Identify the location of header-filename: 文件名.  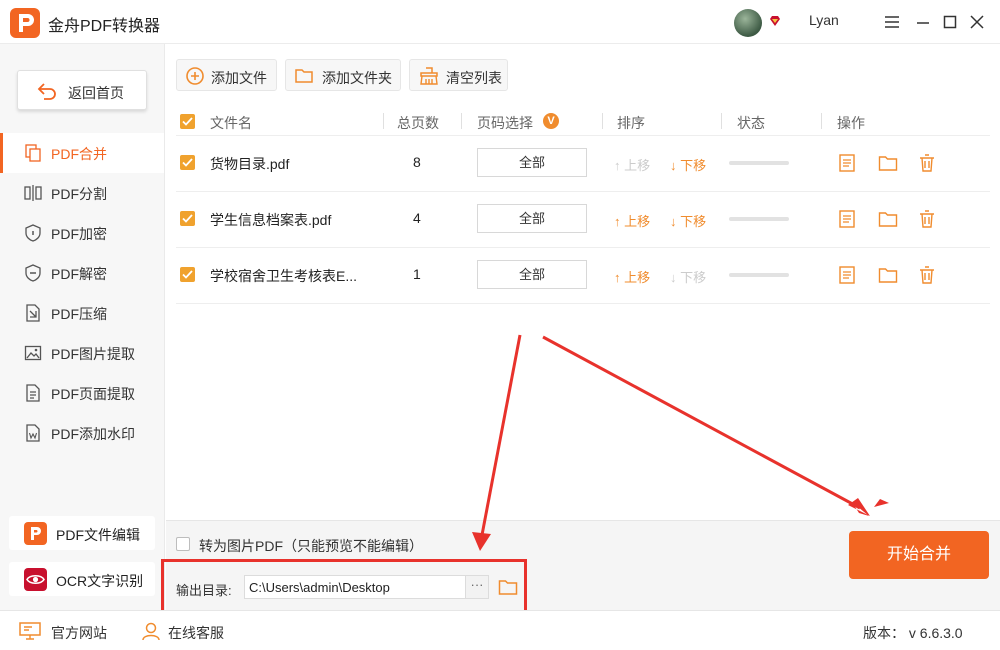
(231, 123).